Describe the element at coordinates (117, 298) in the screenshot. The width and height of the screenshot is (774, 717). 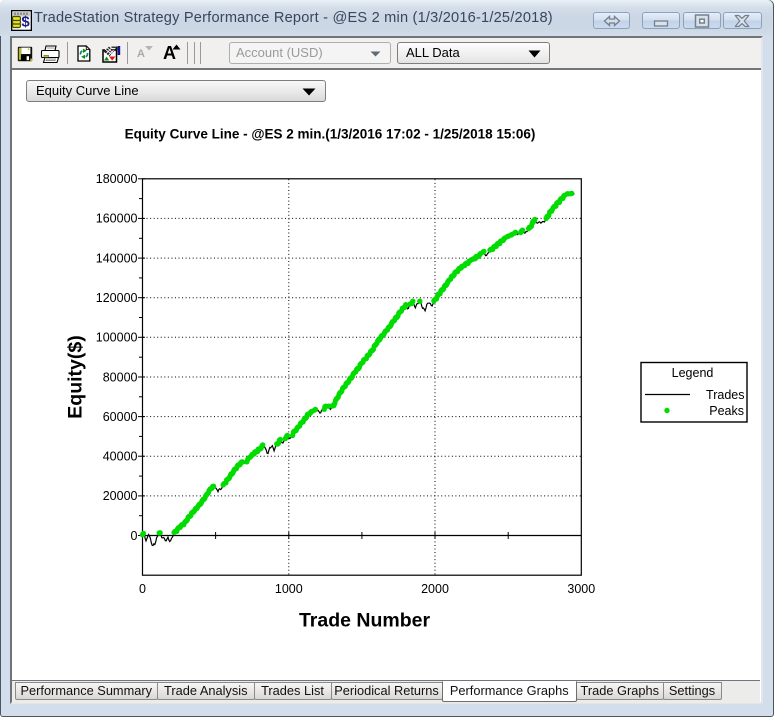
I see `svg-text: 120000` at that location.